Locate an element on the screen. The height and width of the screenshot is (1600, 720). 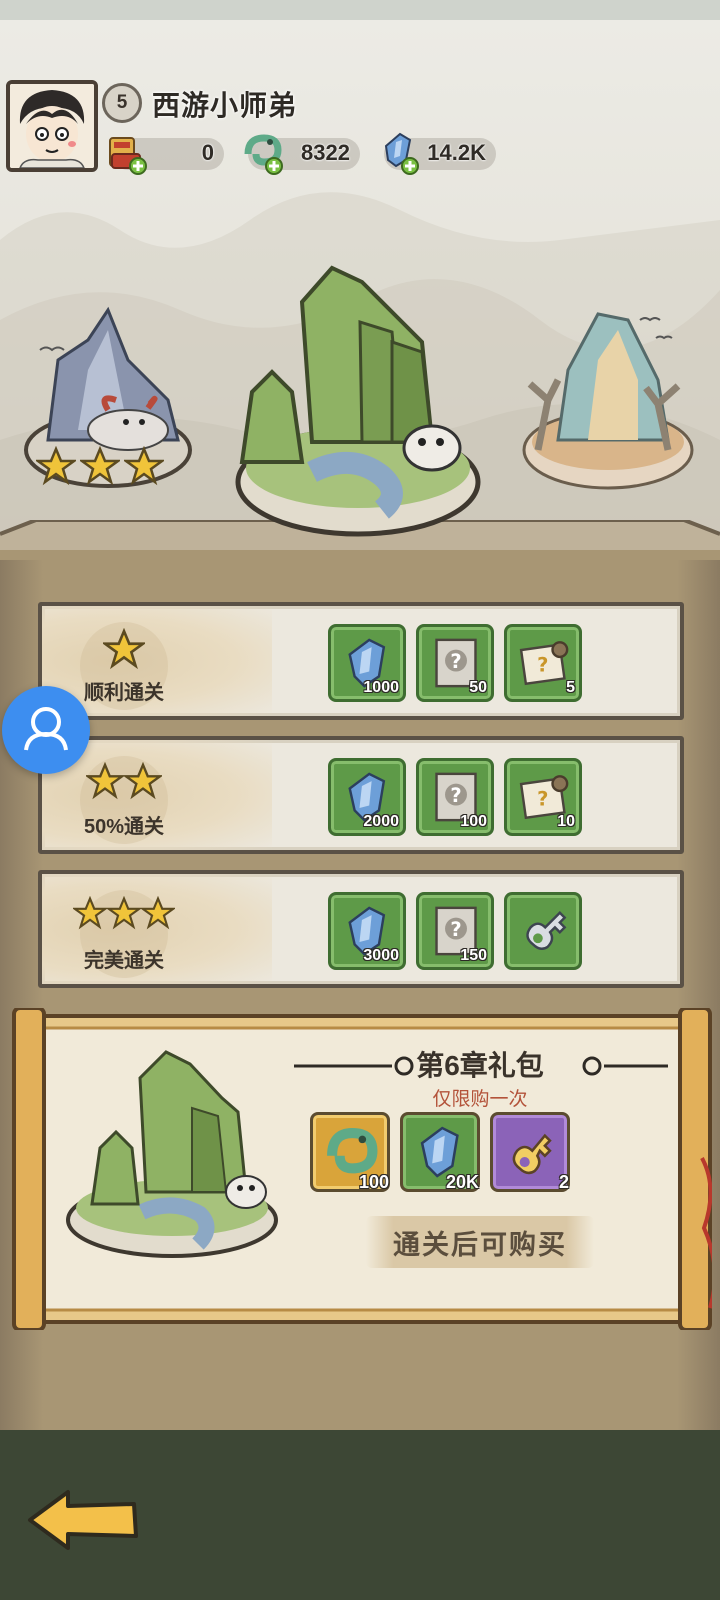
reward-item: ? 150 is located at coordinates (455, 931).